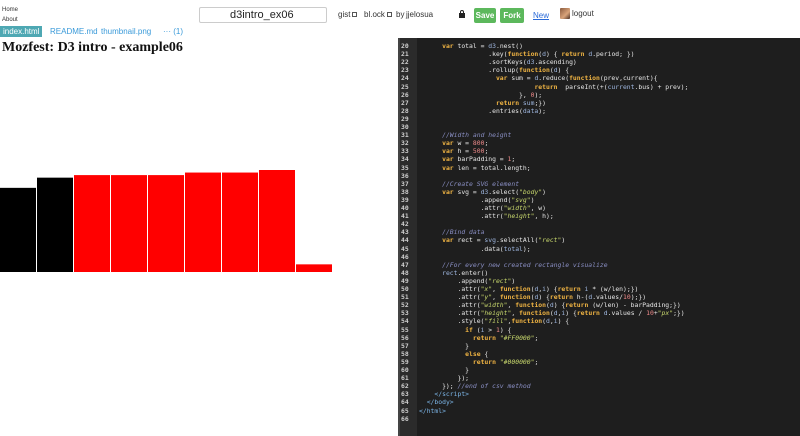  I want to click on line-number: 39, so click(405, 199).